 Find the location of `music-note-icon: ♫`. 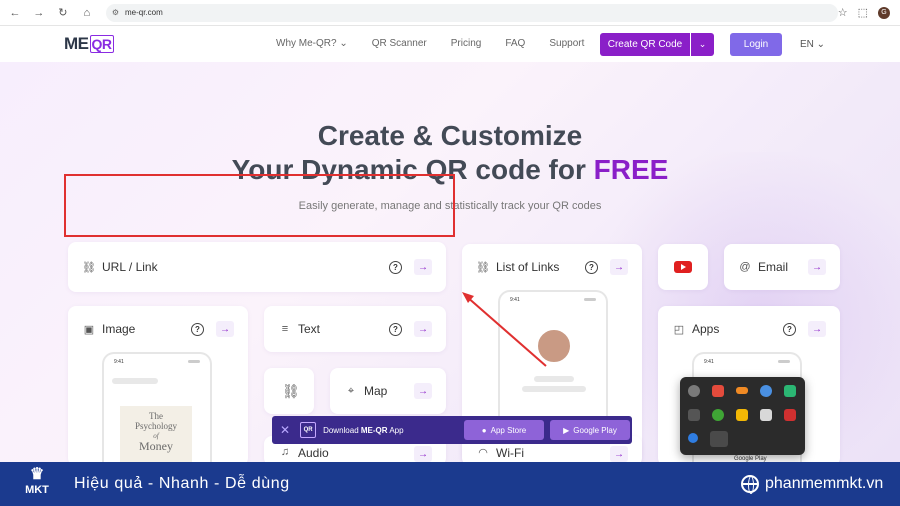

music-note-icon: ♫ is located at coordinates (285, 452).